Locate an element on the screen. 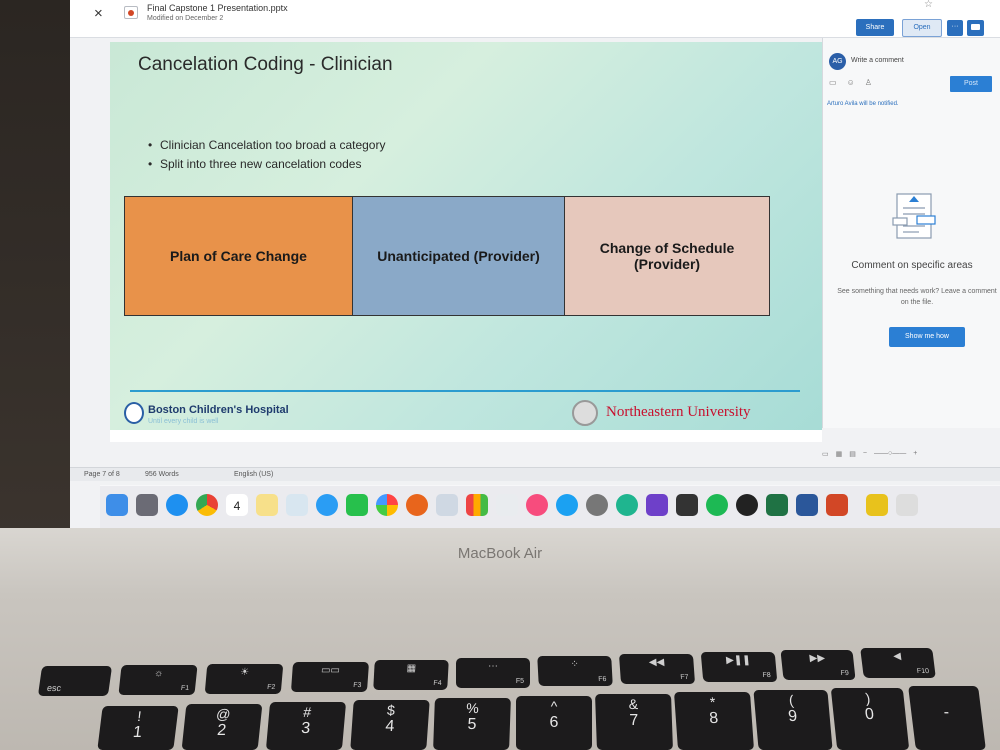 Image resolution: width=1000 pixels, height=750 pixels. powerpoint-icon is located at coordinates (837, 505).